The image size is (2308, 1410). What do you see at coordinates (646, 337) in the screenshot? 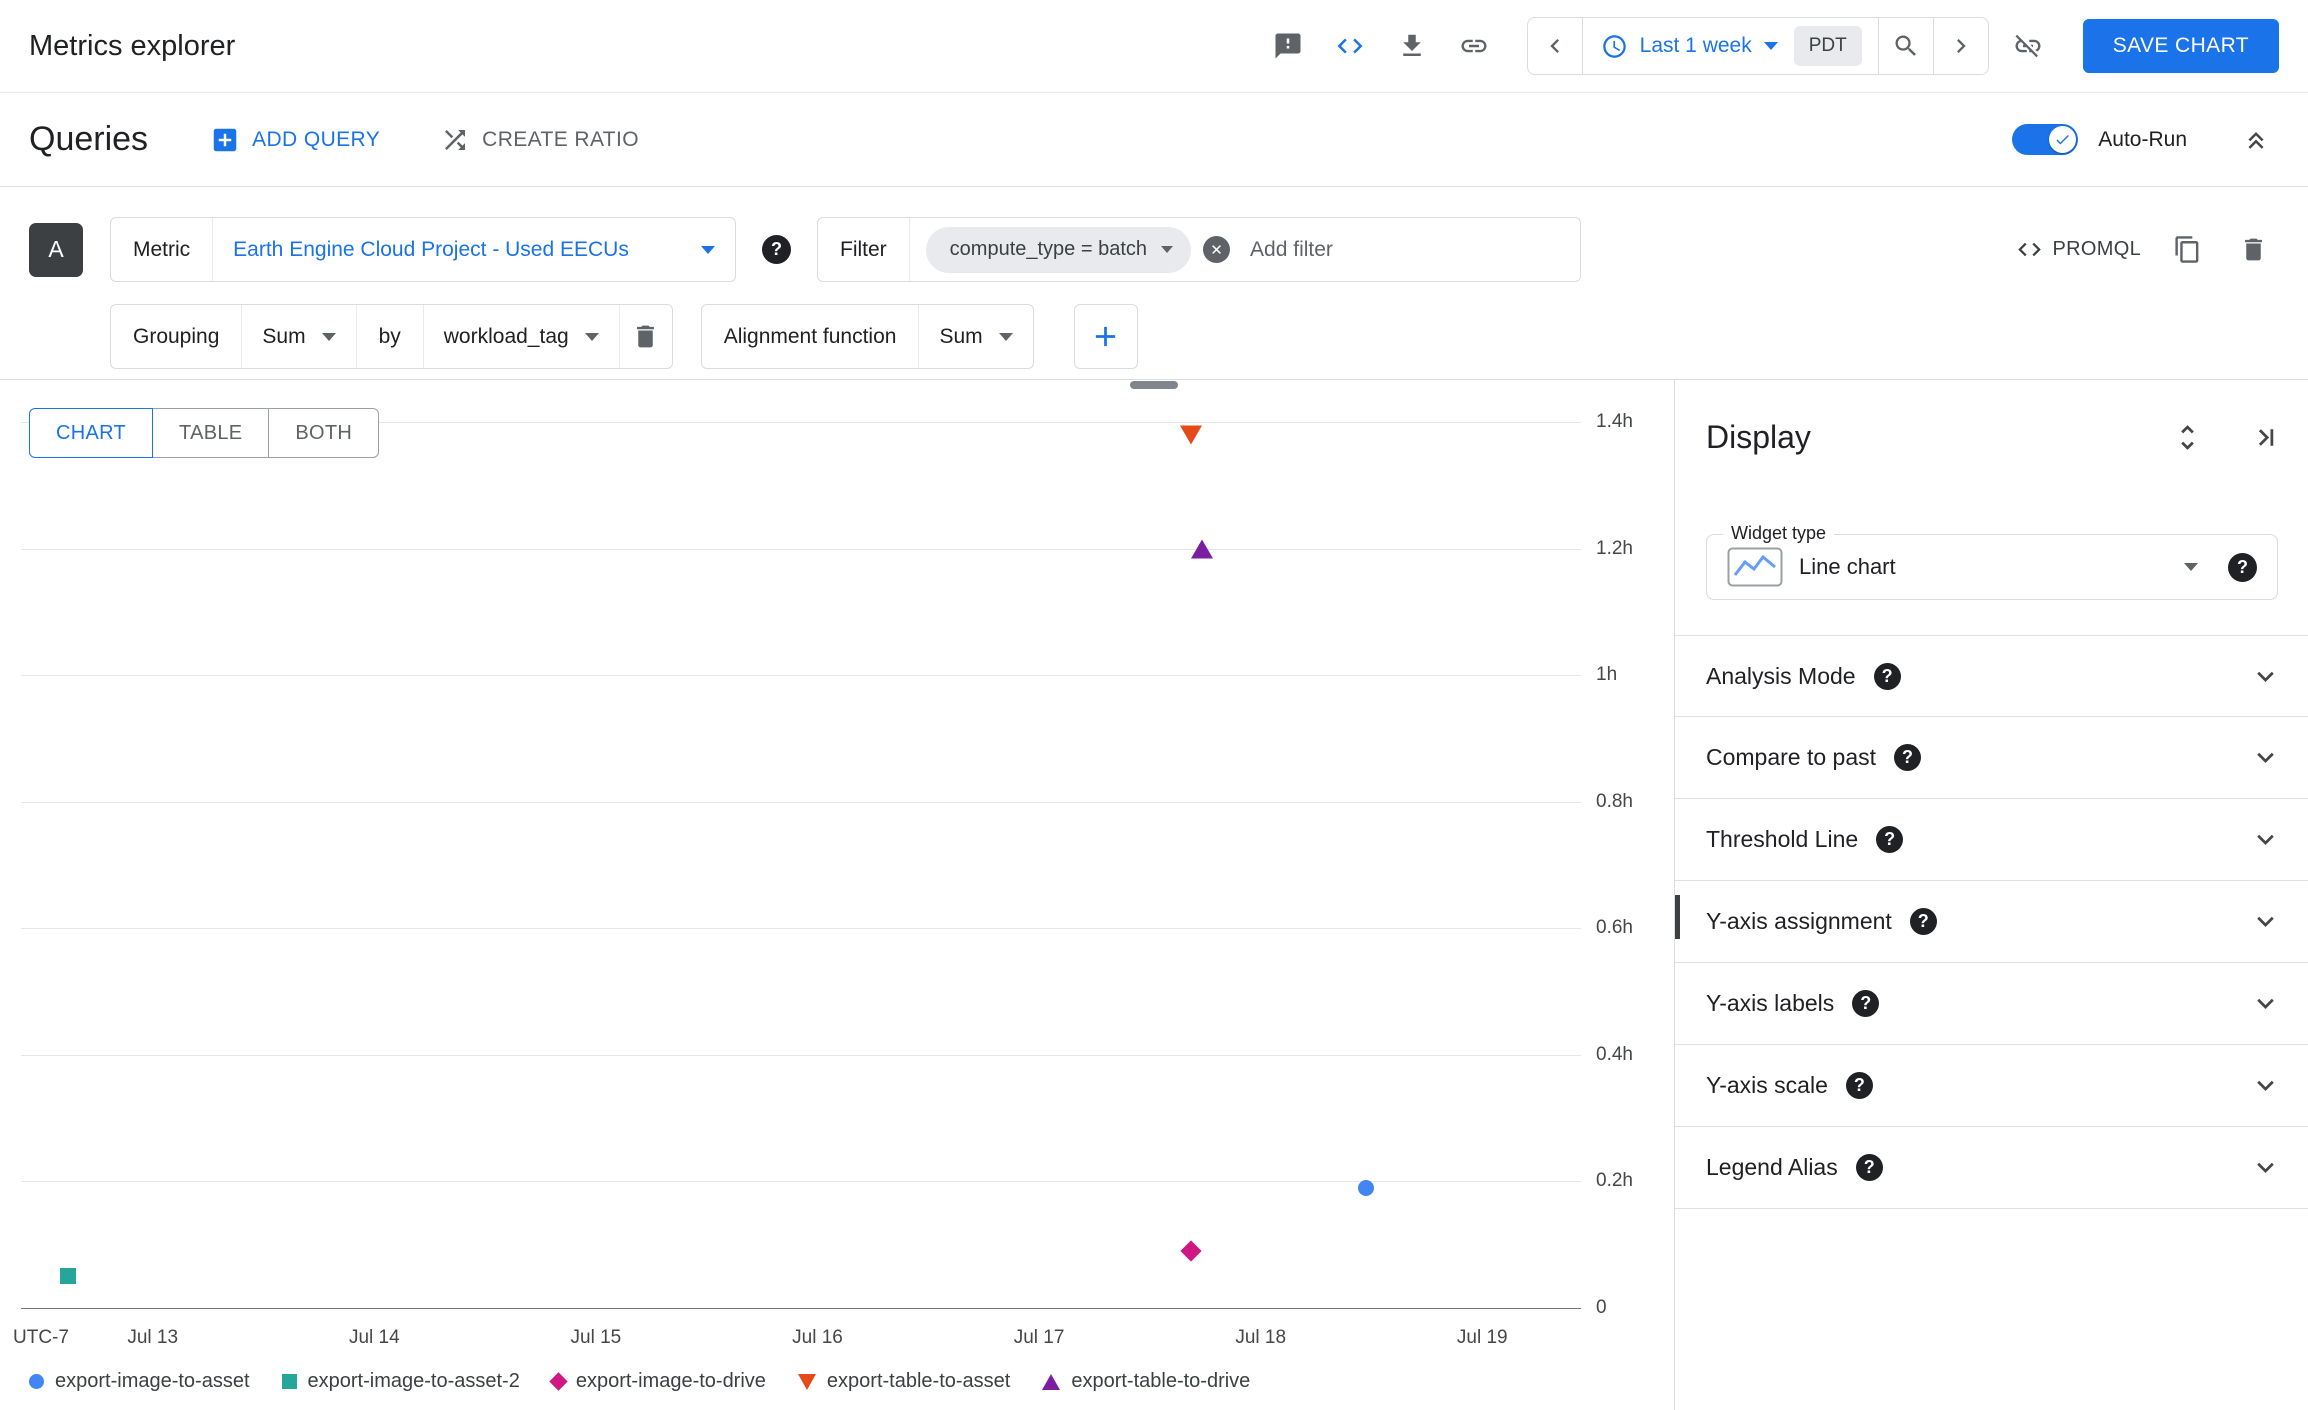
I see `remove-grouping-icon` at bounding box center [646, 337].